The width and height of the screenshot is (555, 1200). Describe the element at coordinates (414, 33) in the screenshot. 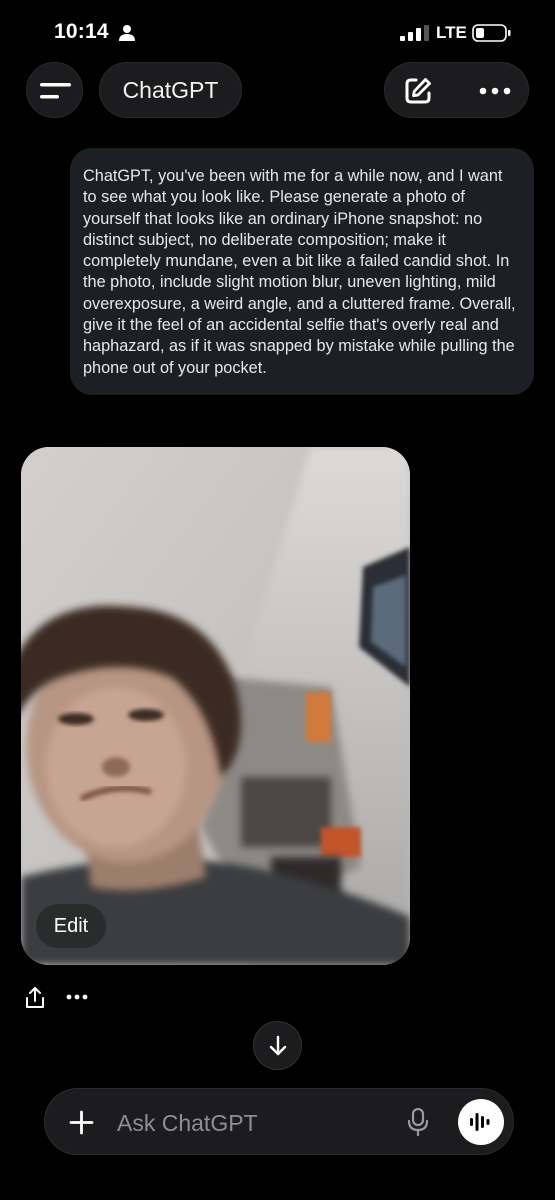

I see `cellular-signal-icon` at that location.